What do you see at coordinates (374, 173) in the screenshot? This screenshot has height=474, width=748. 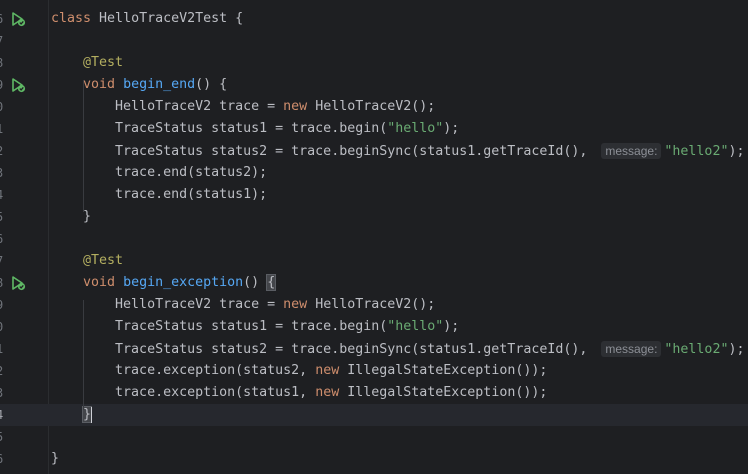 I see `code-line: 3 trace.end(status2);` at bounding box center [374, 173].